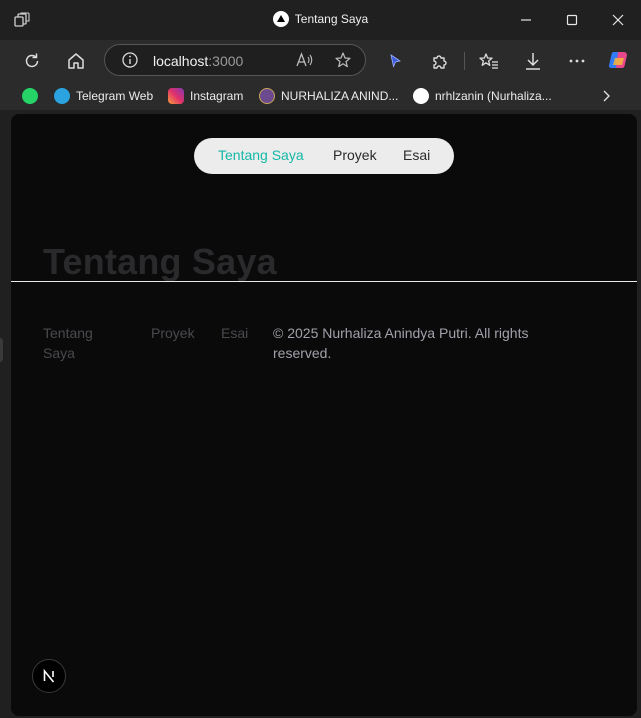 The width and height of the screenshot is (641, 718). I want to click on downloads-icon, so click(533, 61).